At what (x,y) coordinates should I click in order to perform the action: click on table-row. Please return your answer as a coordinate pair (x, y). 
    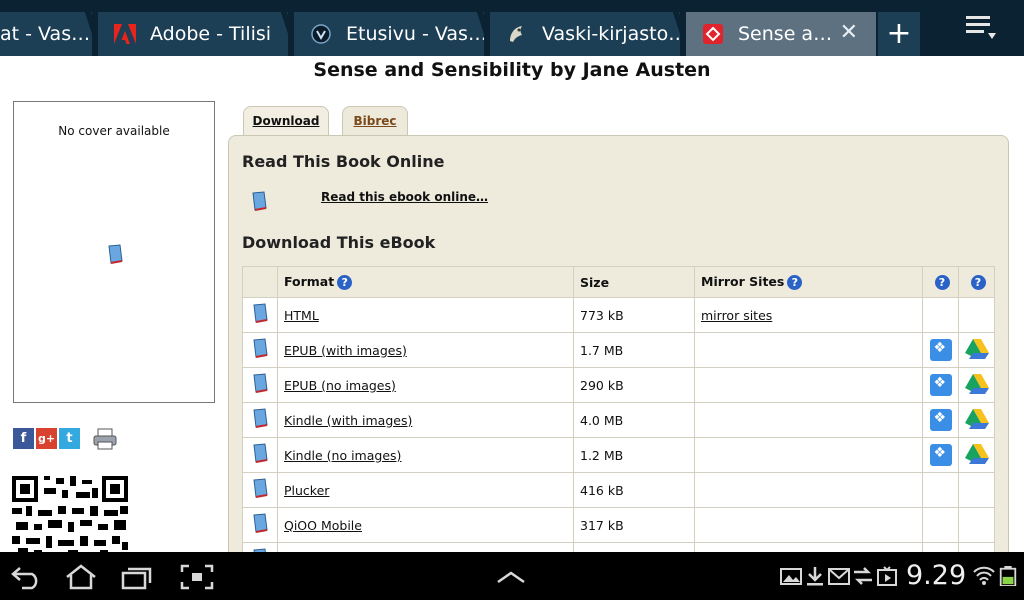
    Looking at the image, I should click on (618, 547).